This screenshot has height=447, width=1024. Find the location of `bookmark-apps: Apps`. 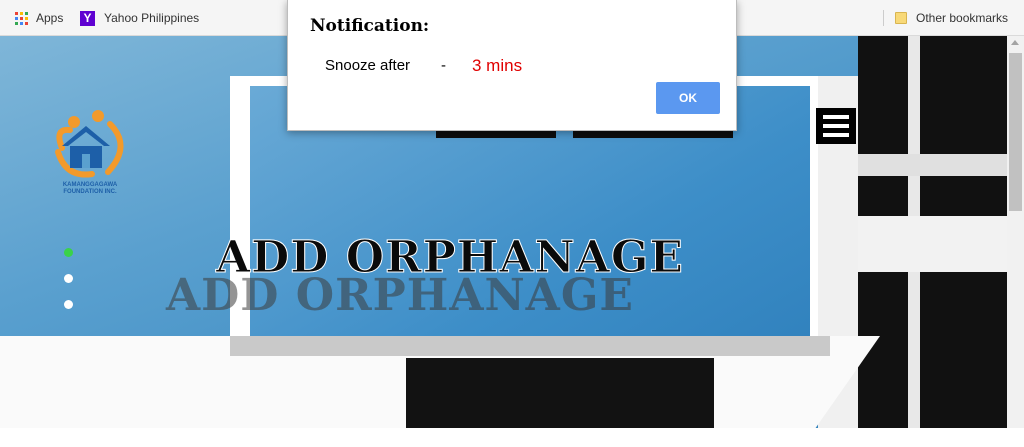

bookmark-apps: Apps is located at coordinates (39, 18).